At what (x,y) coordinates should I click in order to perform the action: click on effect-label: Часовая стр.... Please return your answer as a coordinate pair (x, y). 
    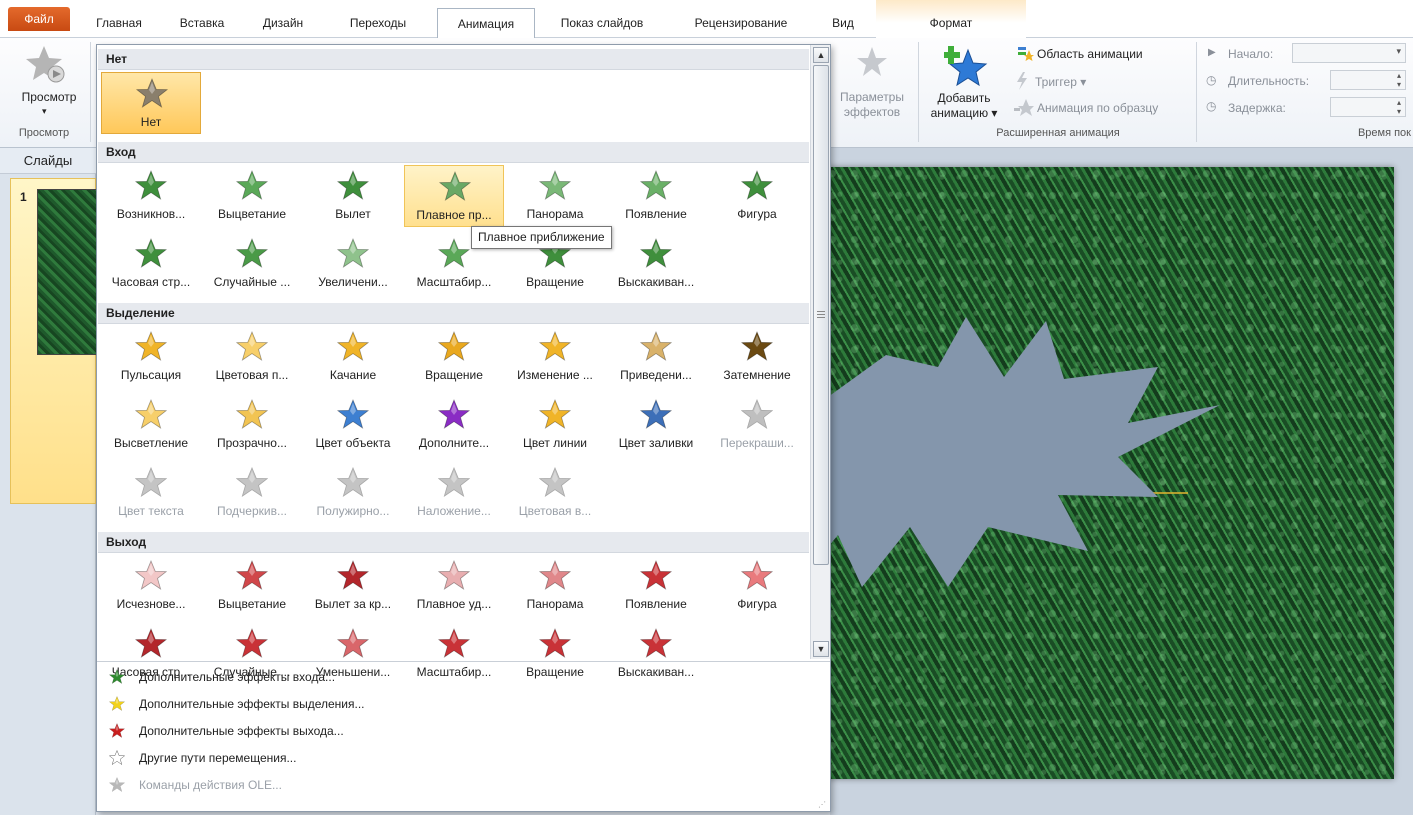
    Looking at the image, I should click on (151, 282).